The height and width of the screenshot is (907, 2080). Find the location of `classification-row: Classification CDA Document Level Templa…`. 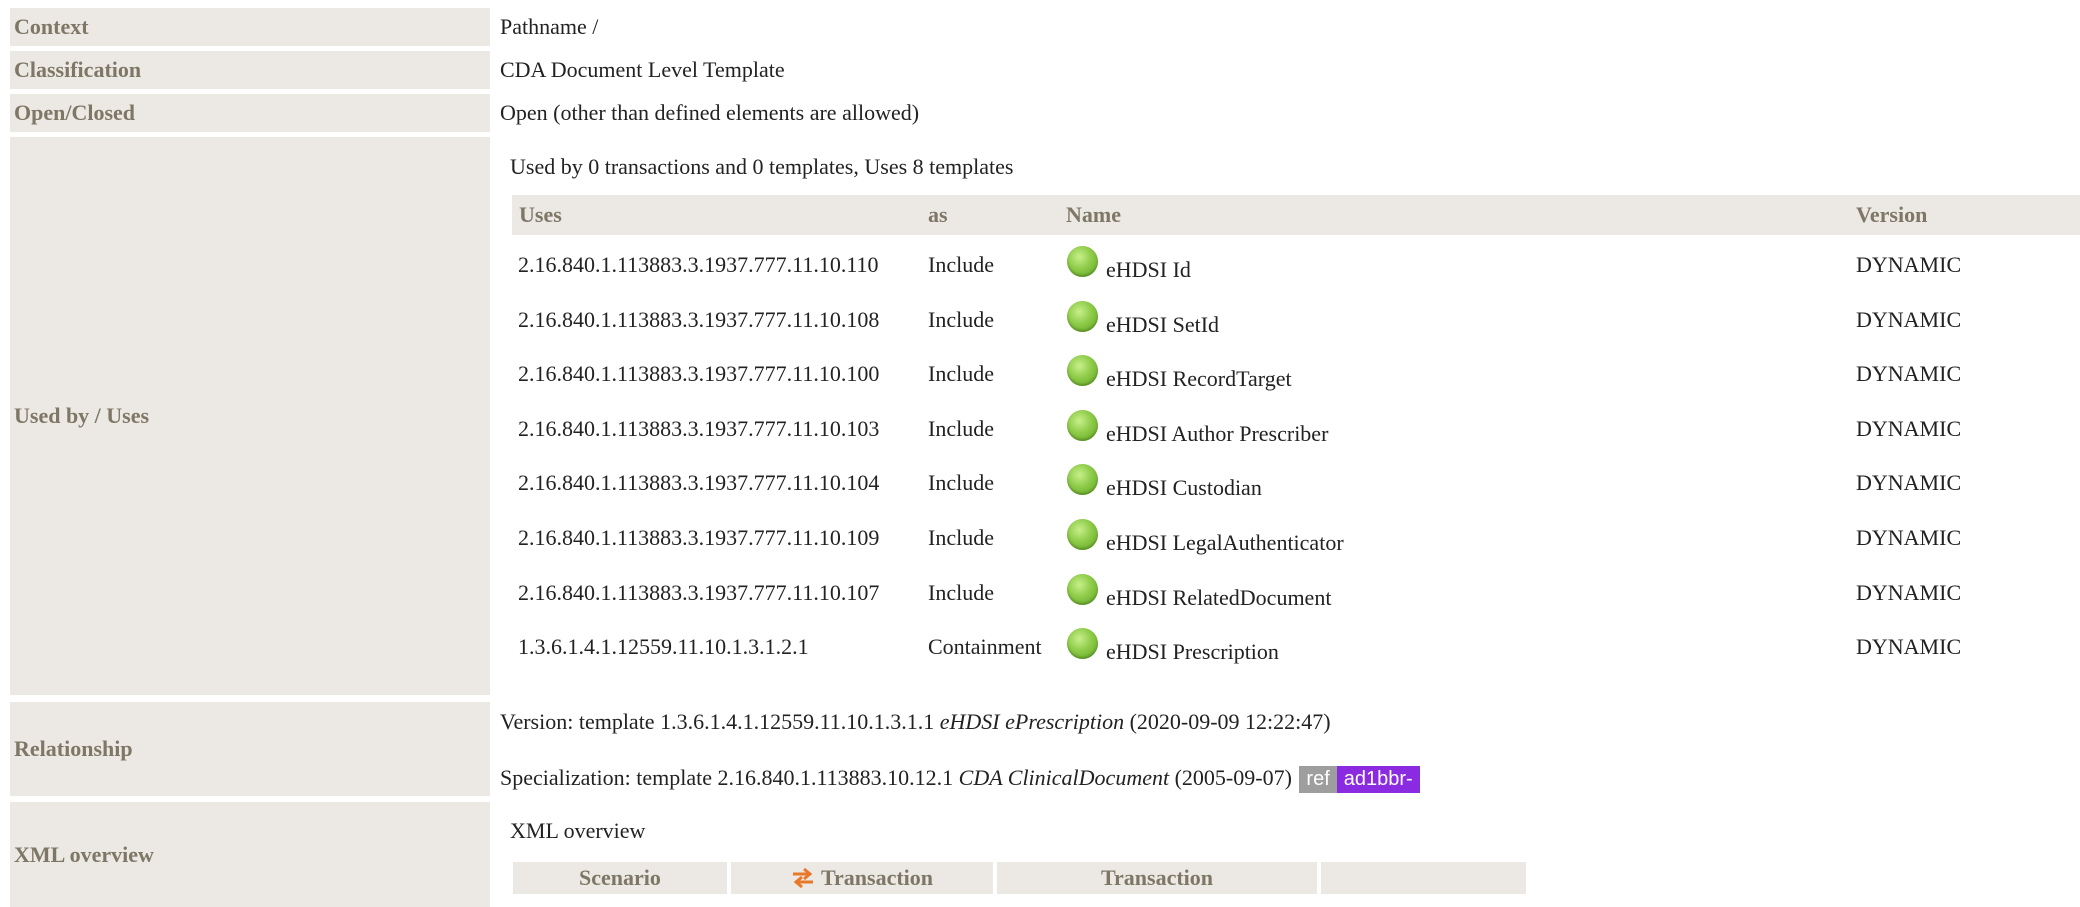

classification-row: Classification CDA Document Level Templa… is located at coordinates (1045, 70).